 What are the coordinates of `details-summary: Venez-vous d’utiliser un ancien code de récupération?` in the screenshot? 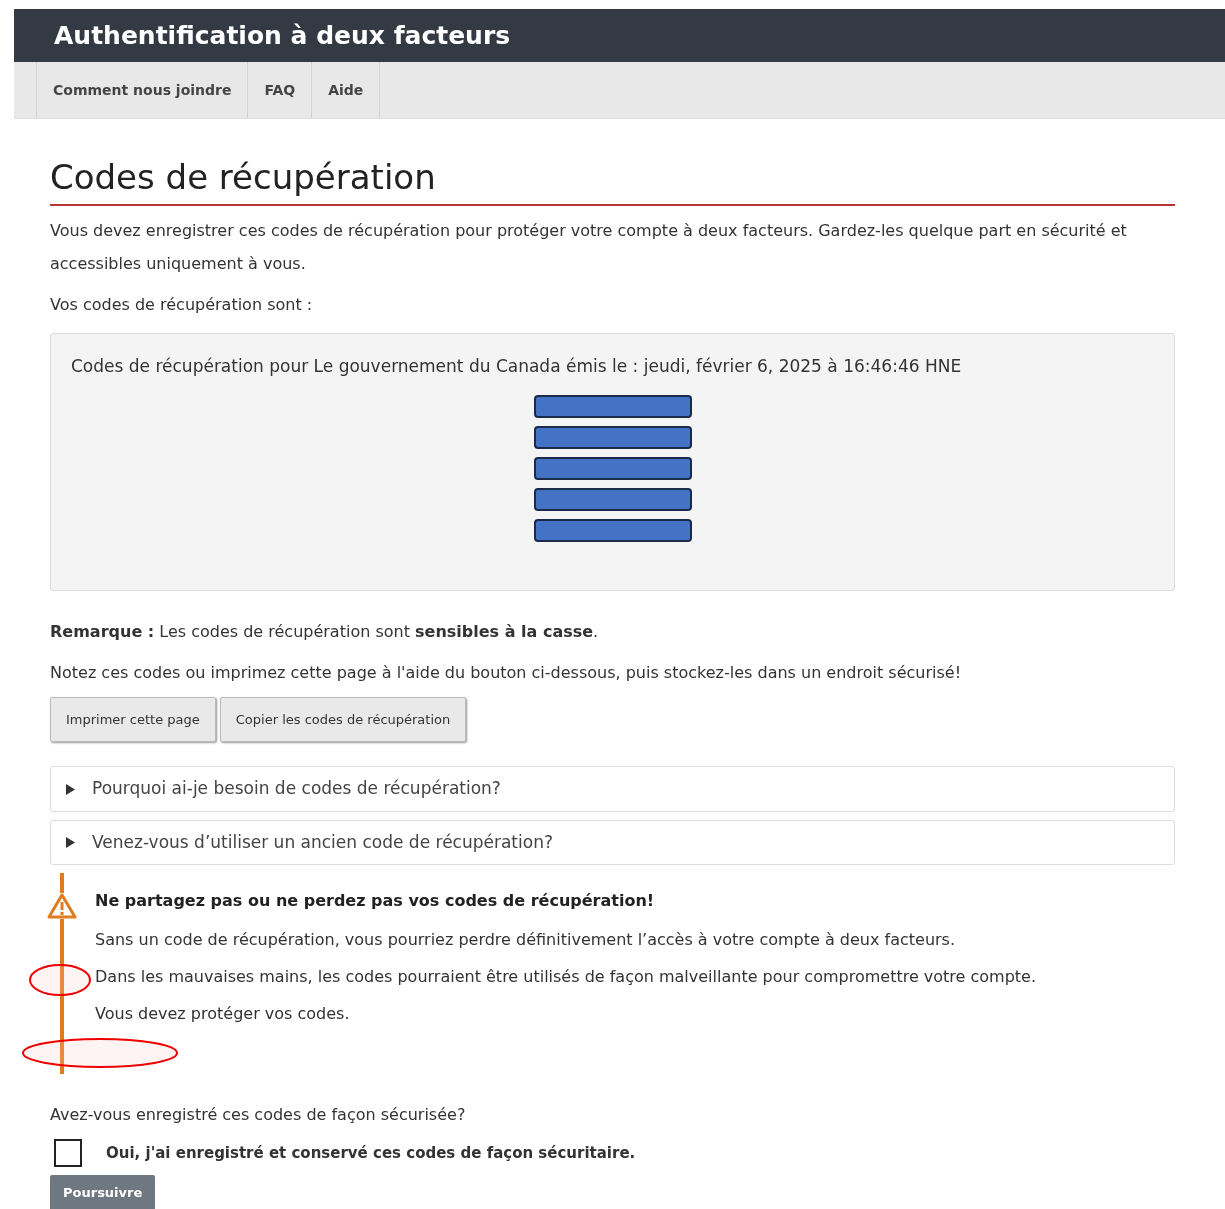 It's located at (612, 842).